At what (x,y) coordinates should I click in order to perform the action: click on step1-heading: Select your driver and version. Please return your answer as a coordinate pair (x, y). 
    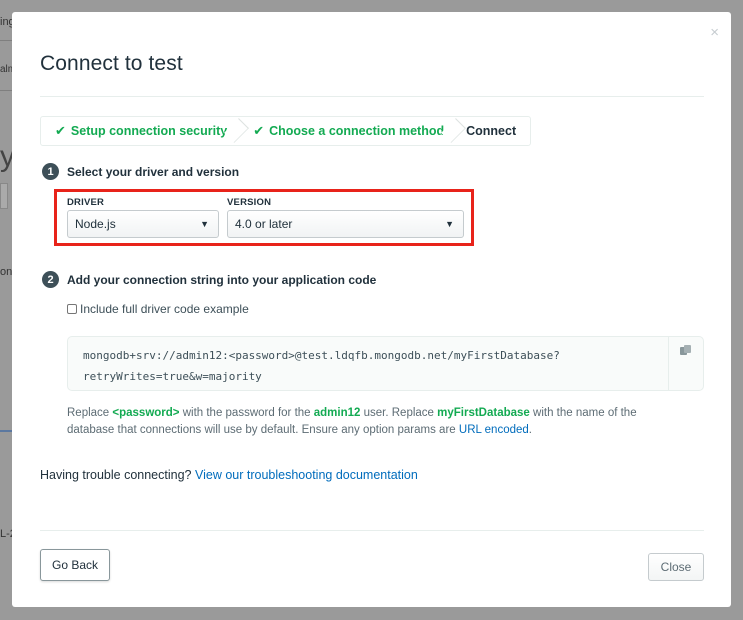
    Looking at the image, I should click on (153, 172).